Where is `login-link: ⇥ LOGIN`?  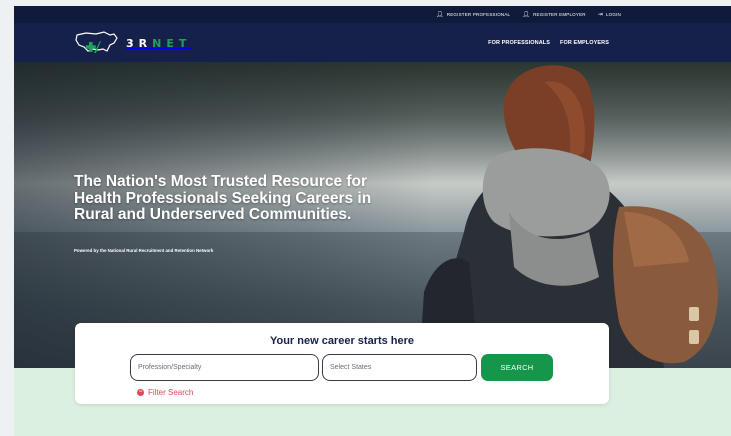 login-link: ⇥ LOGIN is located at coordinates (609, 15).